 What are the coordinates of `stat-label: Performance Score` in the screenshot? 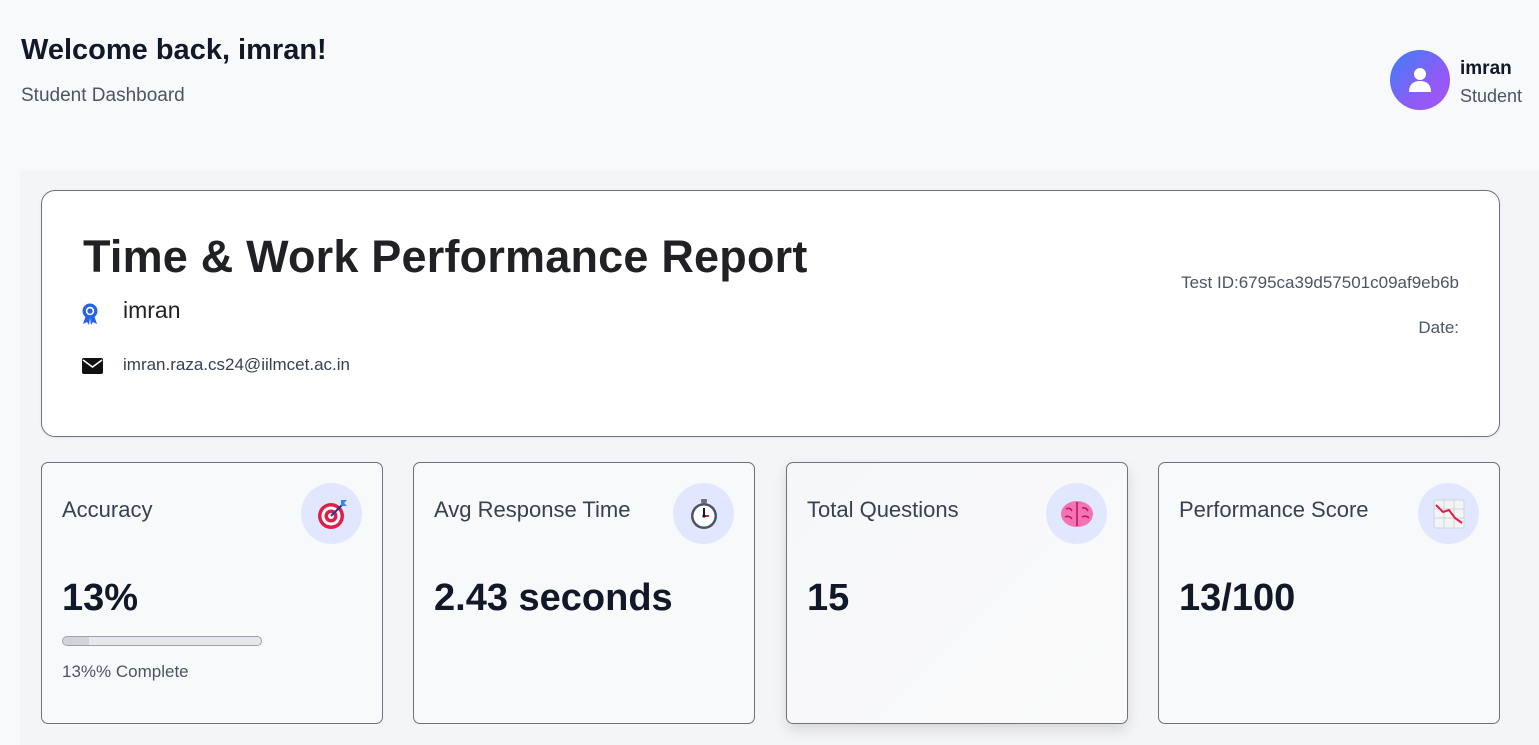 It's located at (1274, 509).